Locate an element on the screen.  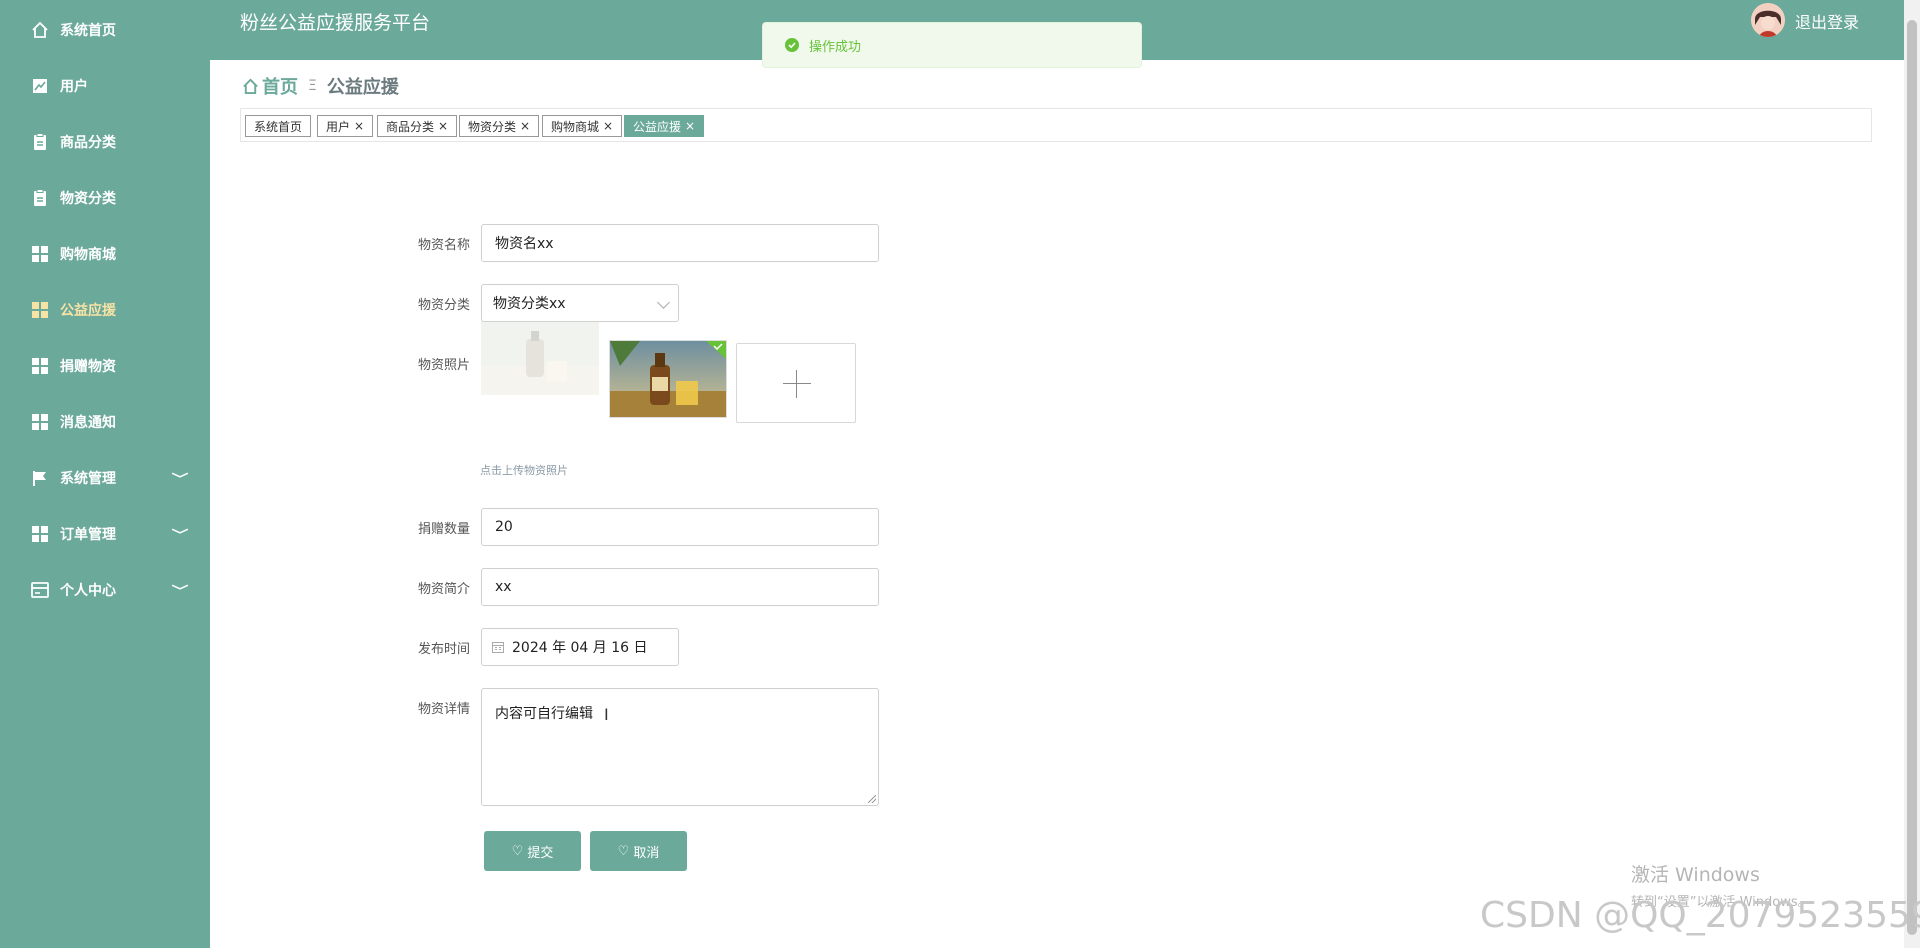
scrollbar-thumb is located at coordinates (1912, 477).